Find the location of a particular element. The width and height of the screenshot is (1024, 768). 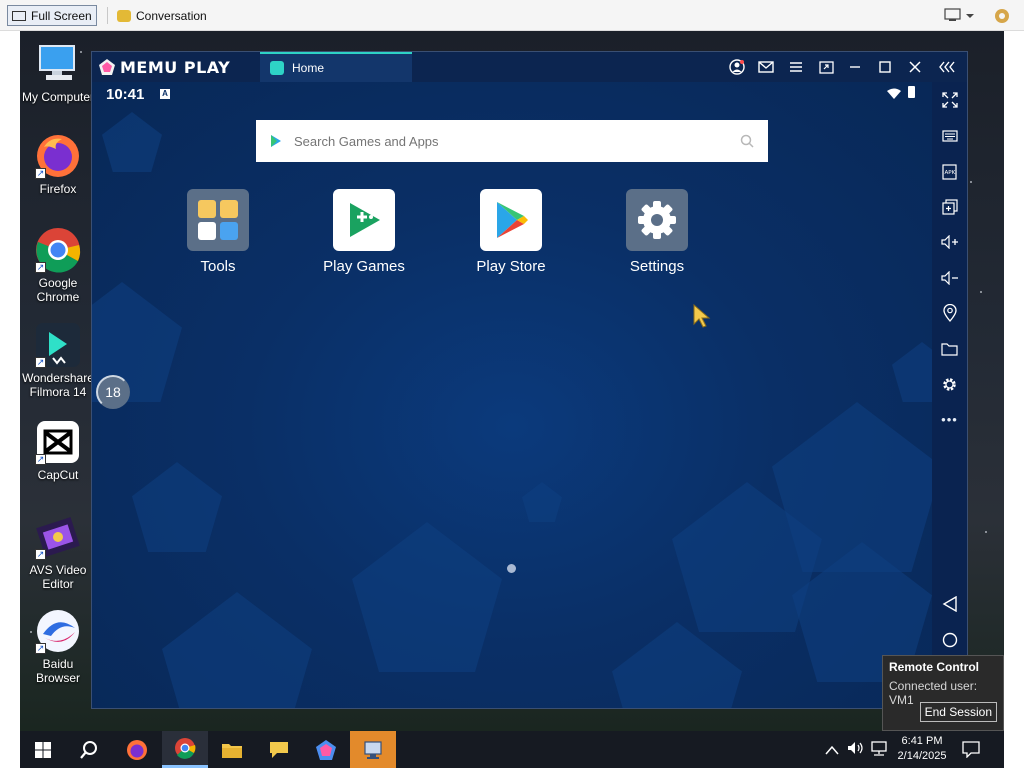

maximize-button is located at coordinates (885, 67).